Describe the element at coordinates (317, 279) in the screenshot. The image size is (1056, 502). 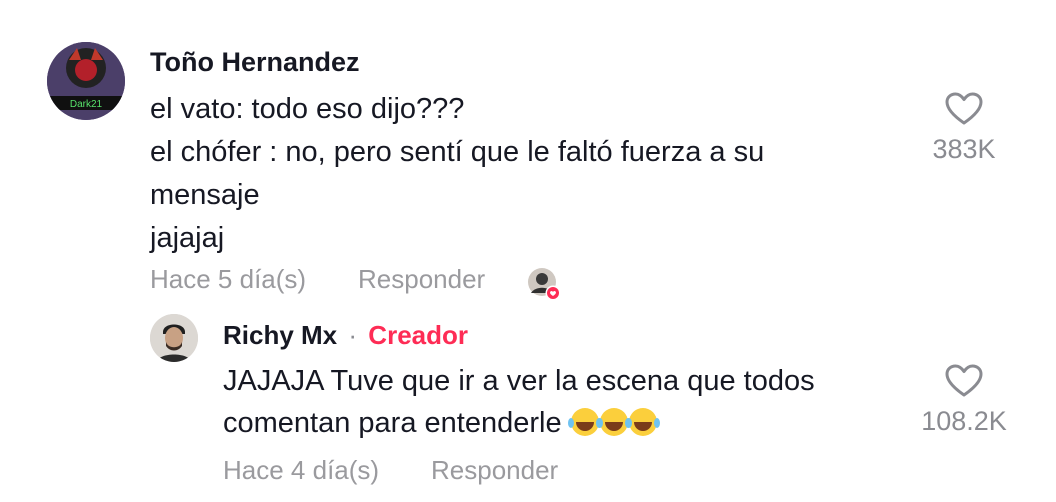
I see `comment-meta: Hace 5 día(s) Responder` at that location.